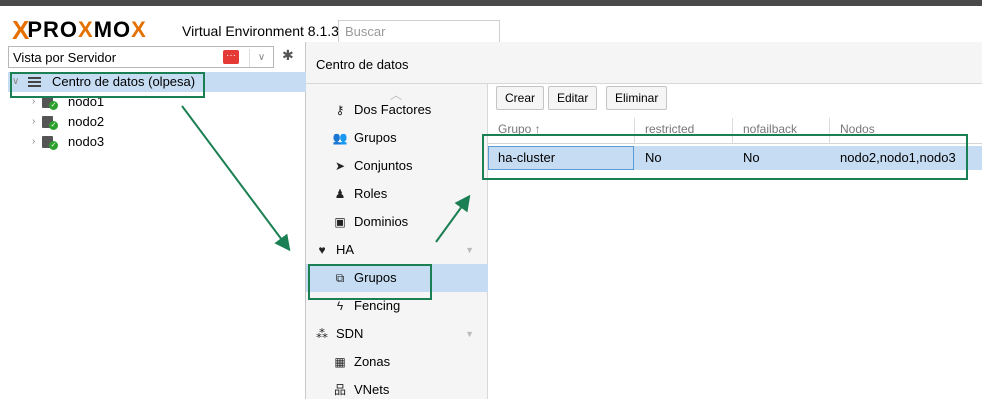 The image size is (982, 404). I want to click on annotation-arrows, so click(326, 178).